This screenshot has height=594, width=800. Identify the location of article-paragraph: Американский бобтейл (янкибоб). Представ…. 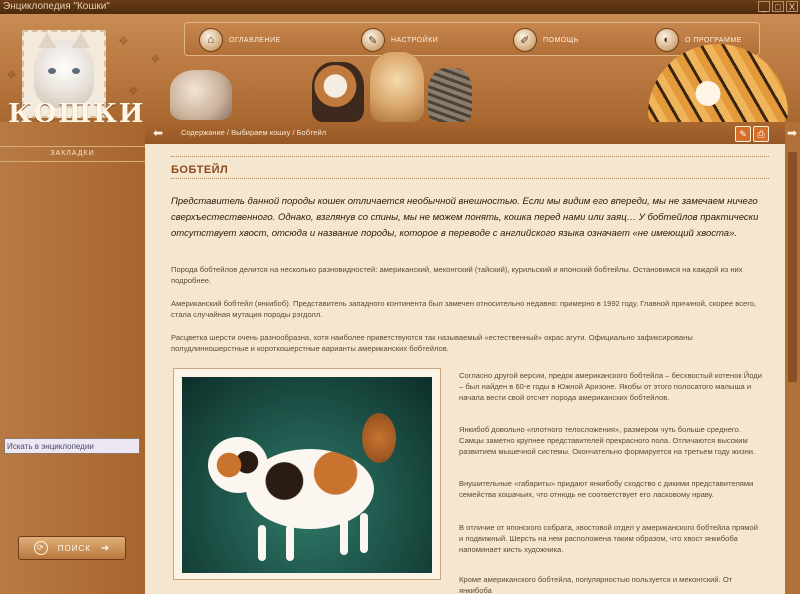
(464, 309).